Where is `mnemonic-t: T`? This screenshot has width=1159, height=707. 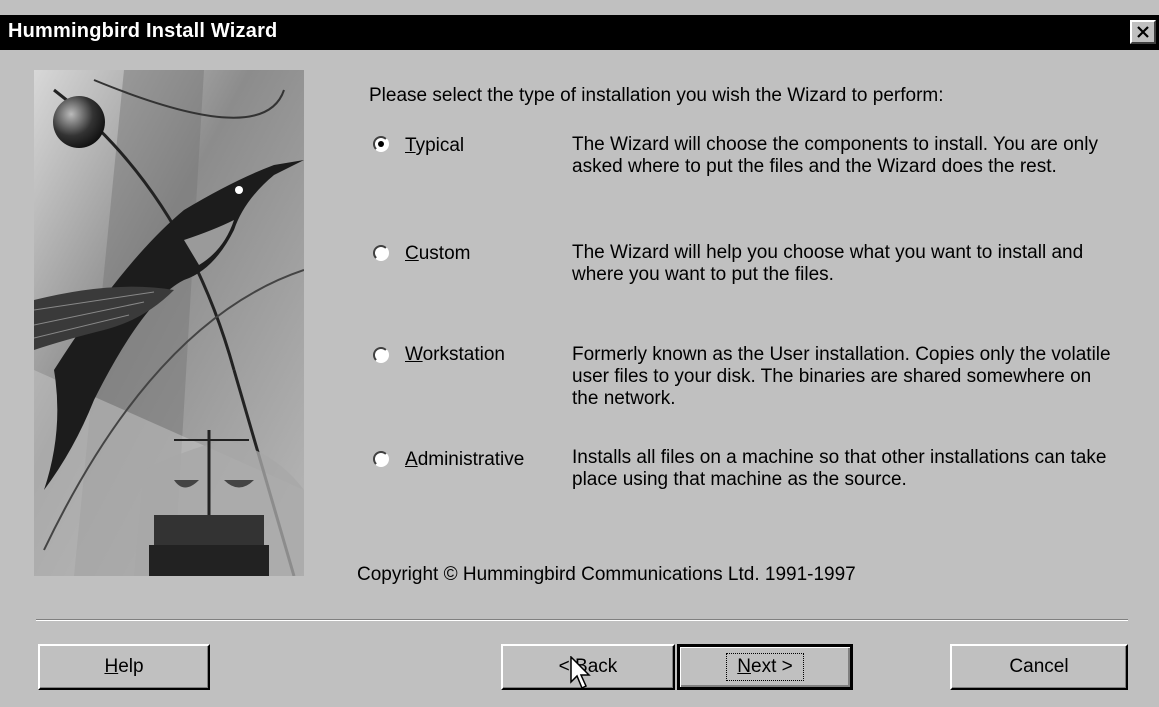 mnemonic-t: T is located at coordinates (410, 145).